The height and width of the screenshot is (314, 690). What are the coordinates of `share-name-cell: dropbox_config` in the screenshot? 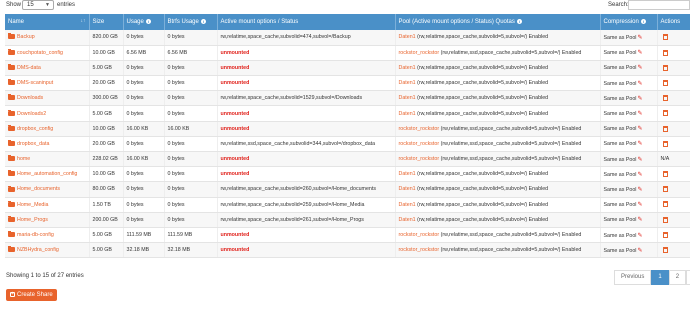 It's located at (47, 129).